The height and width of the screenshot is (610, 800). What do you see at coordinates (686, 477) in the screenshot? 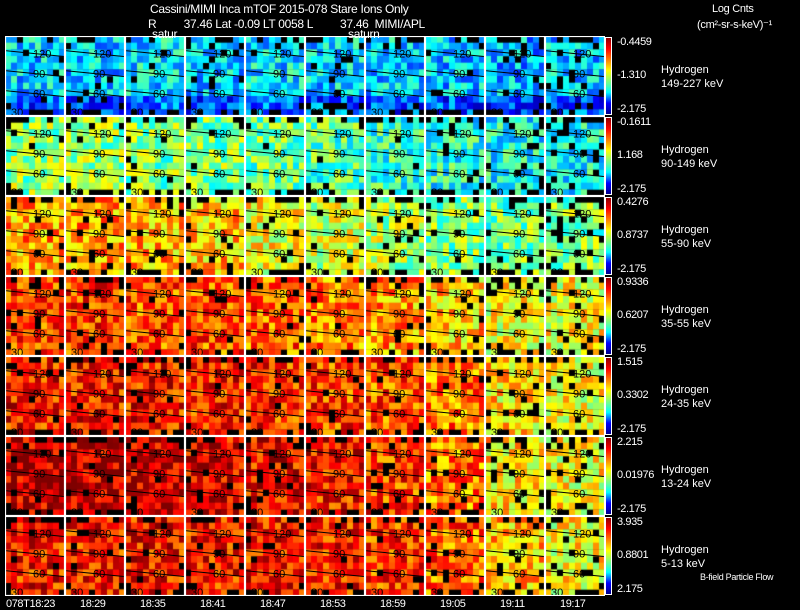
I see `species-label: Hydrogen 13-24 keV` at bounding box center [686, 477].